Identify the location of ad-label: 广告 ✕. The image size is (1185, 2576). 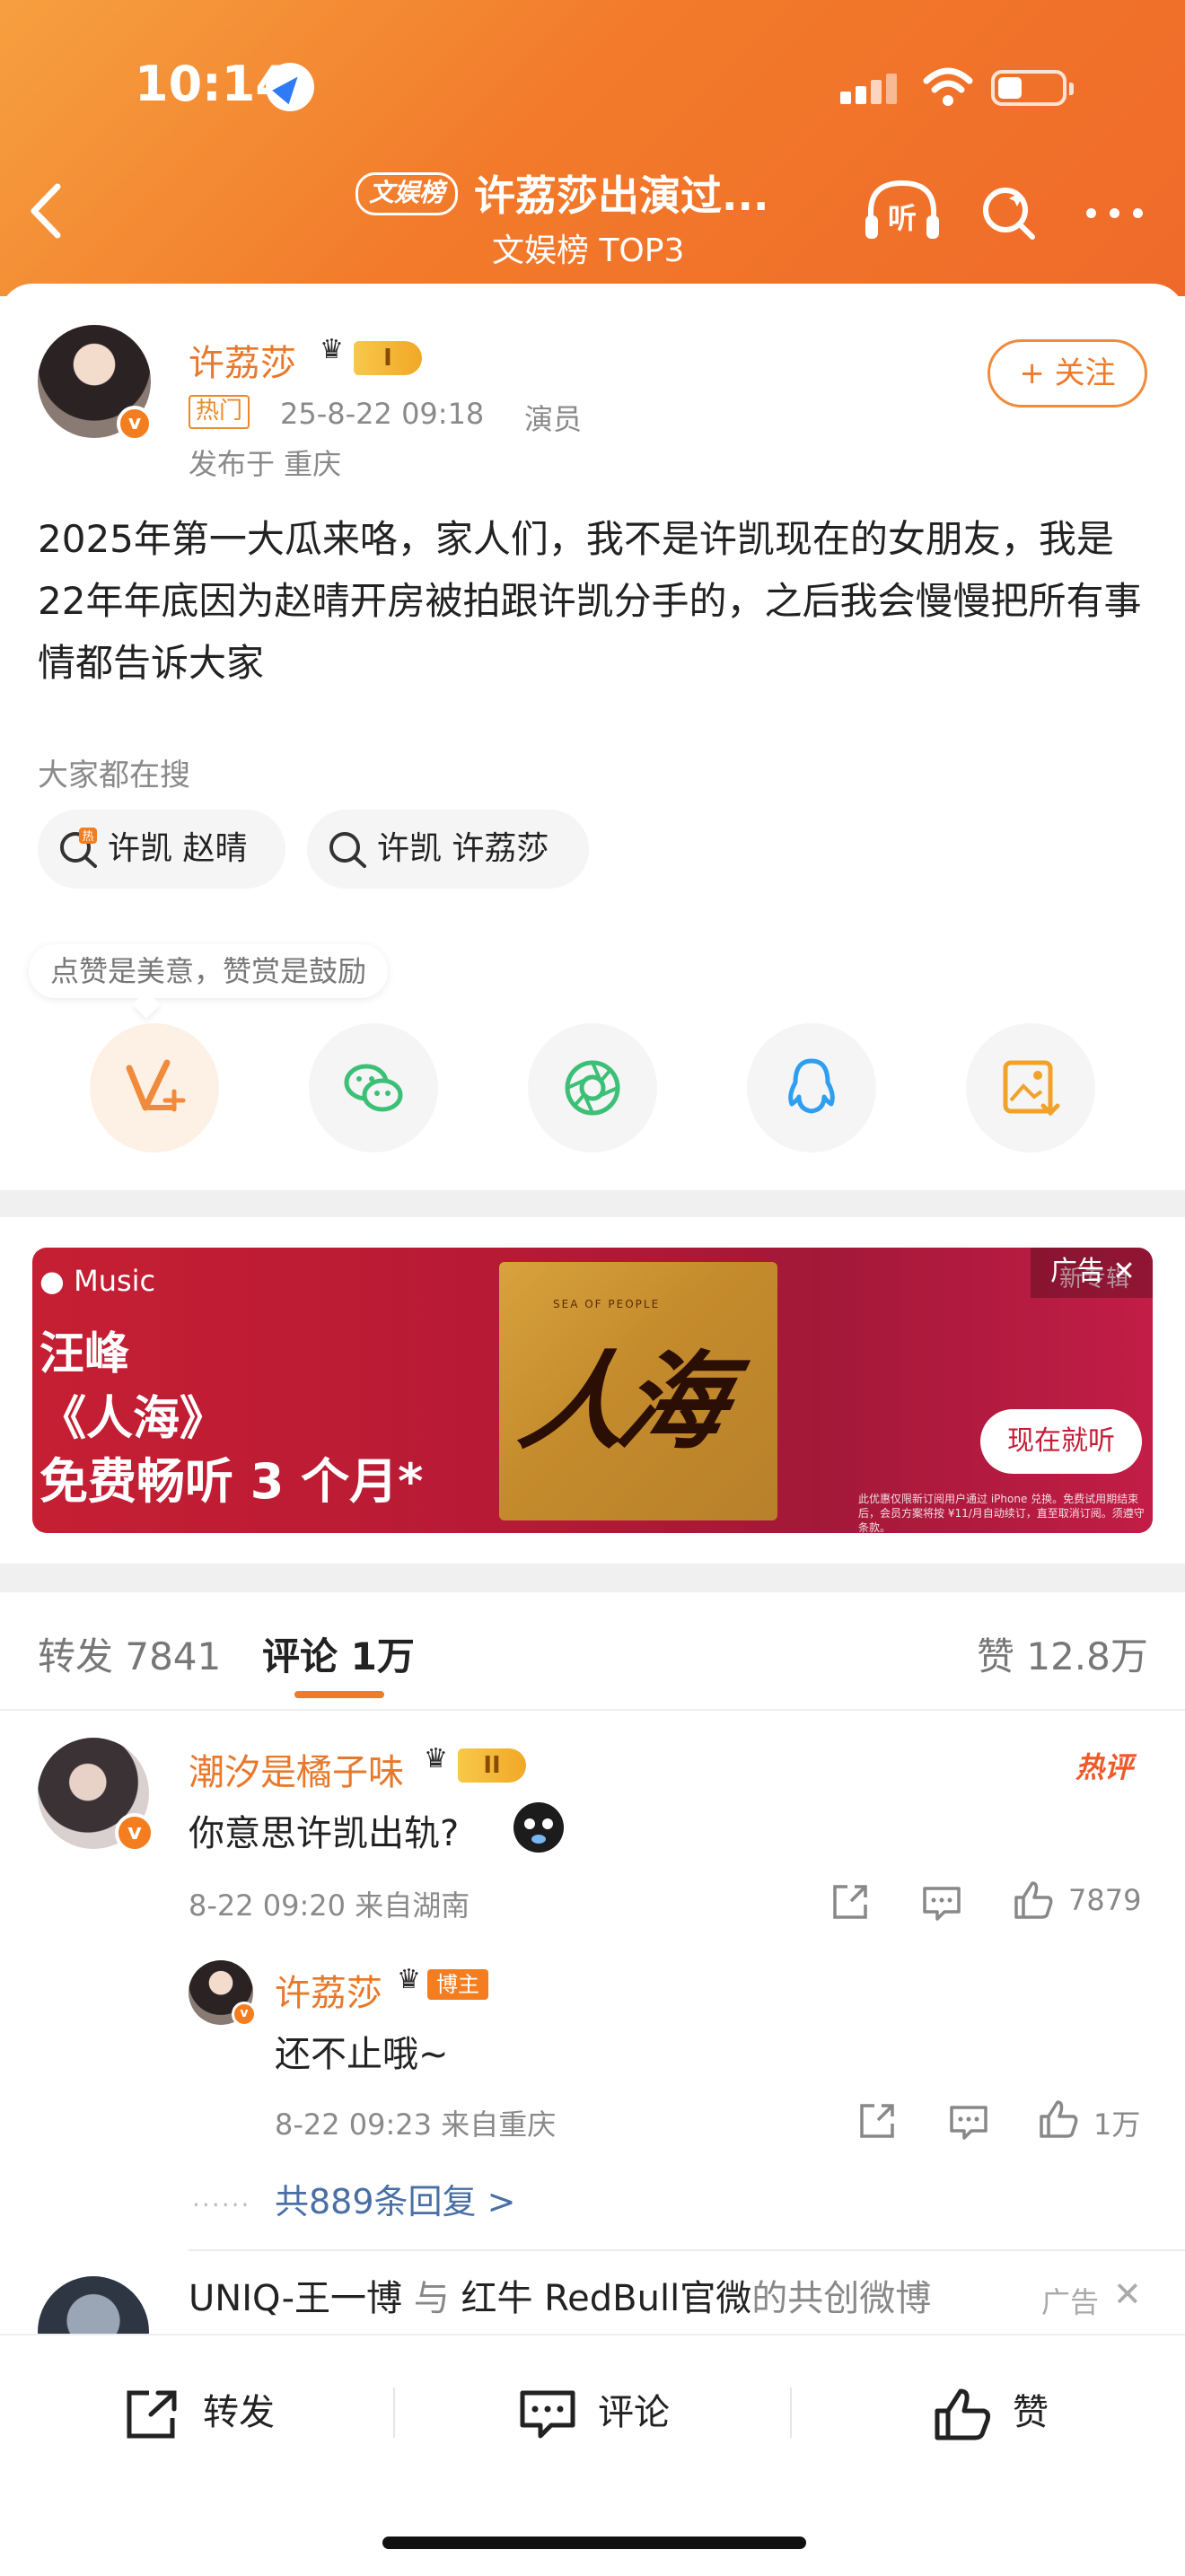
(1092, 1273).